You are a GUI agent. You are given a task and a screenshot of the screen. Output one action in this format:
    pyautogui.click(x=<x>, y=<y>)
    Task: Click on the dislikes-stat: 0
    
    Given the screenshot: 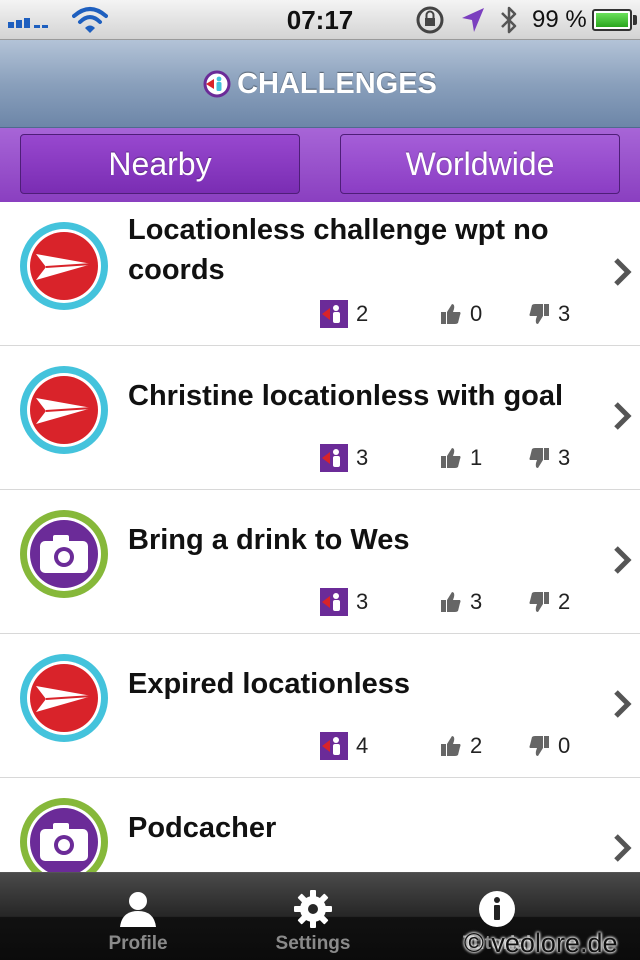 What is the action you would take?
    pyautogui.click(x=549, y=746)
    